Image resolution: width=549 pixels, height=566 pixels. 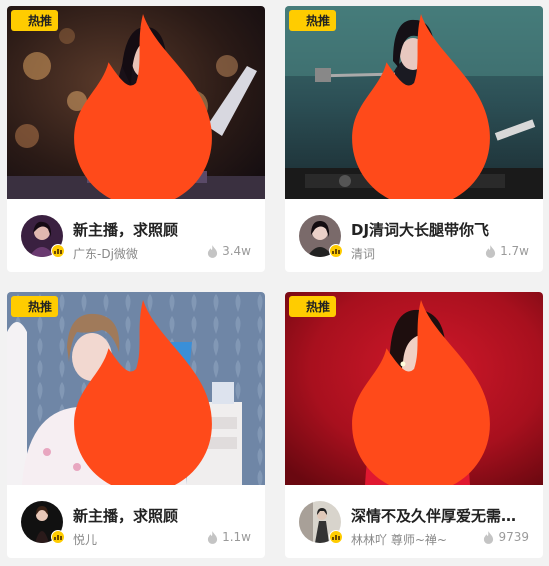 I want to click on popularity-count: 9739, so click(x=513, y=537).